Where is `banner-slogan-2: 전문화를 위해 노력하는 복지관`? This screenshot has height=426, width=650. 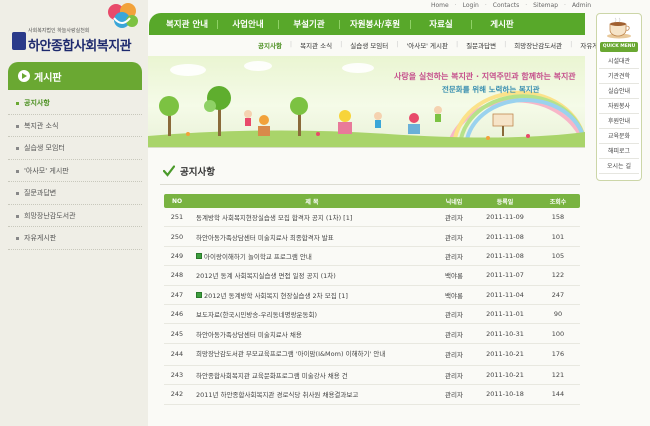
banner-slogan-2: 전문화를 위해 노력하는 복지관 is located at coordinates (491, 89).